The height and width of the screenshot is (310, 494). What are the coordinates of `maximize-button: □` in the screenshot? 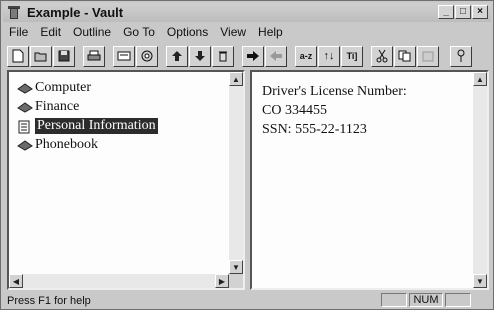 It's located at (463, 12).